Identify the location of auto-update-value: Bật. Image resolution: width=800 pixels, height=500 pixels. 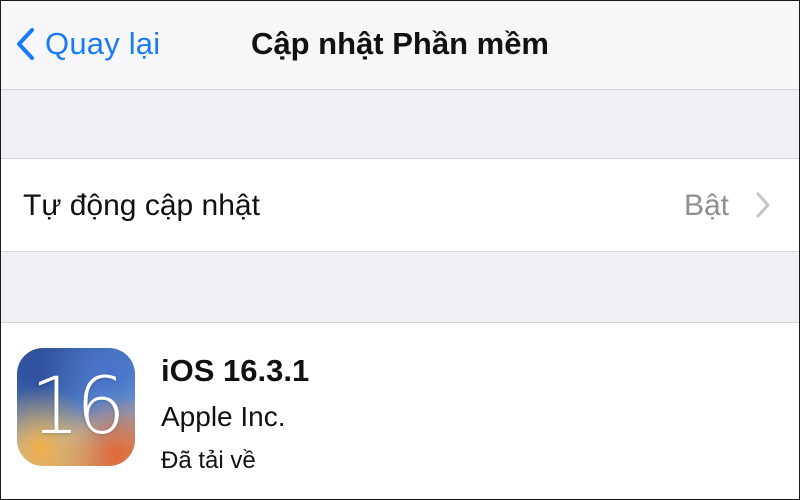
(706, 205).